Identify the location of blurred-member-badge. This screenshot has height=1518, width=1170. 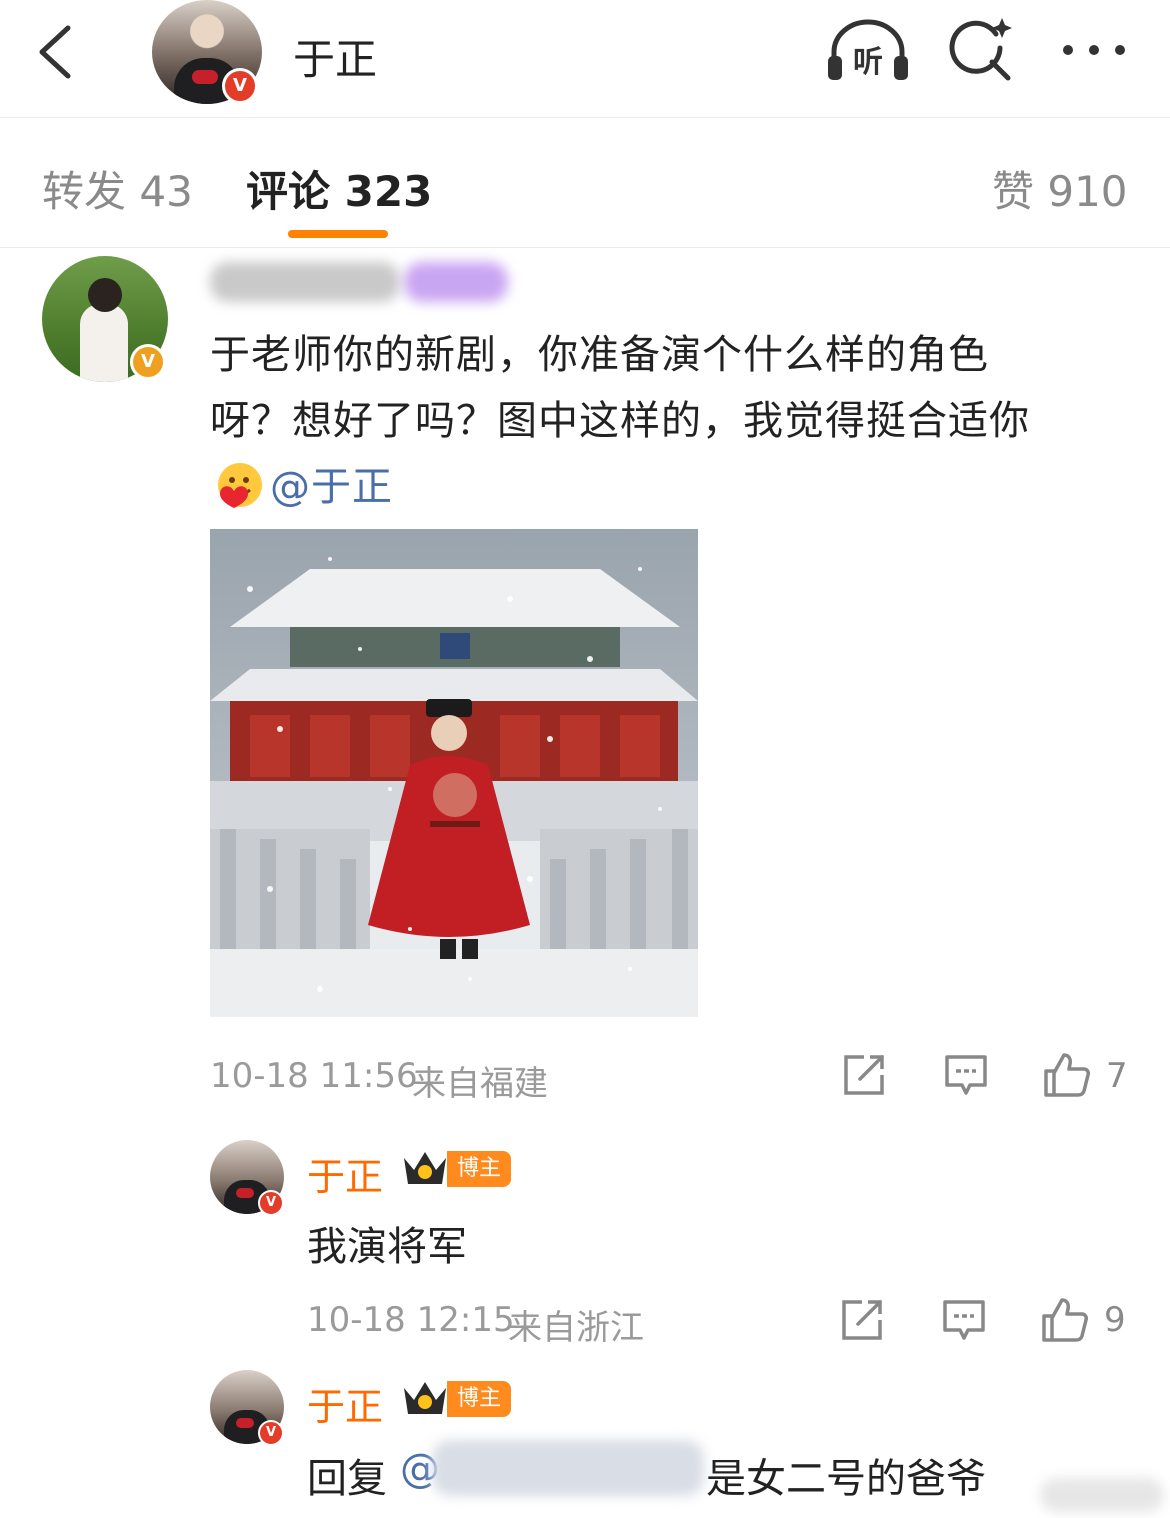
(456, 282).